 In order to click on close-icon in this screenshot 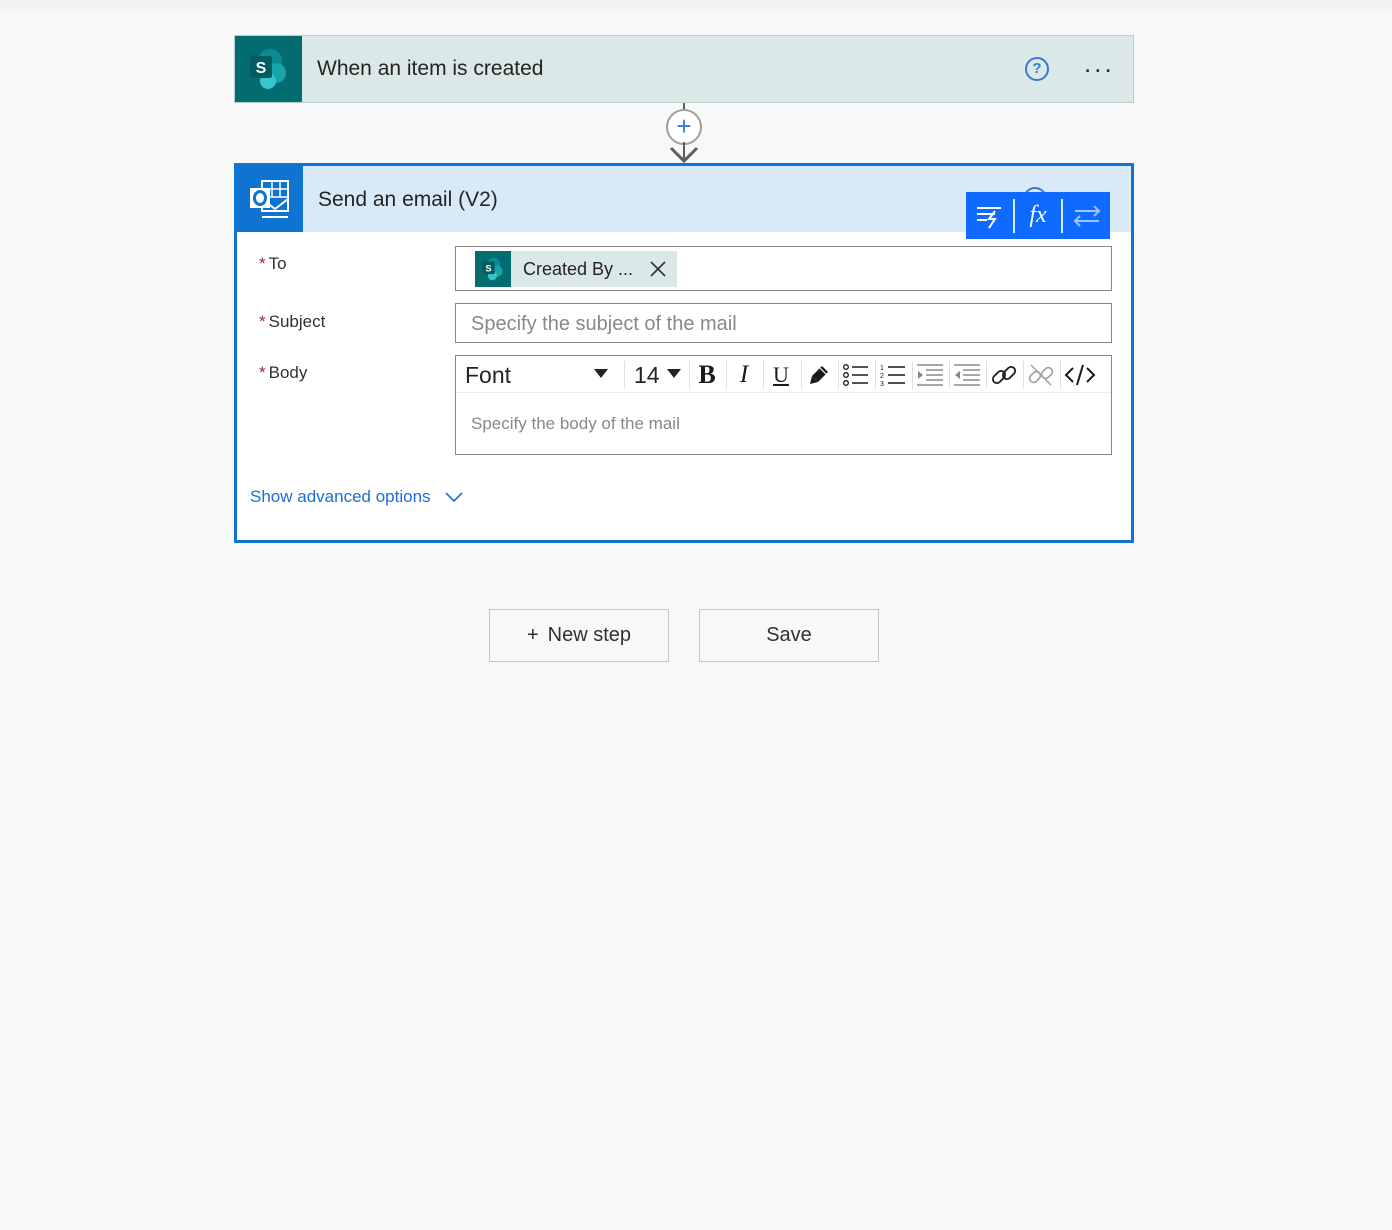, I will do `click(658, 269)`.